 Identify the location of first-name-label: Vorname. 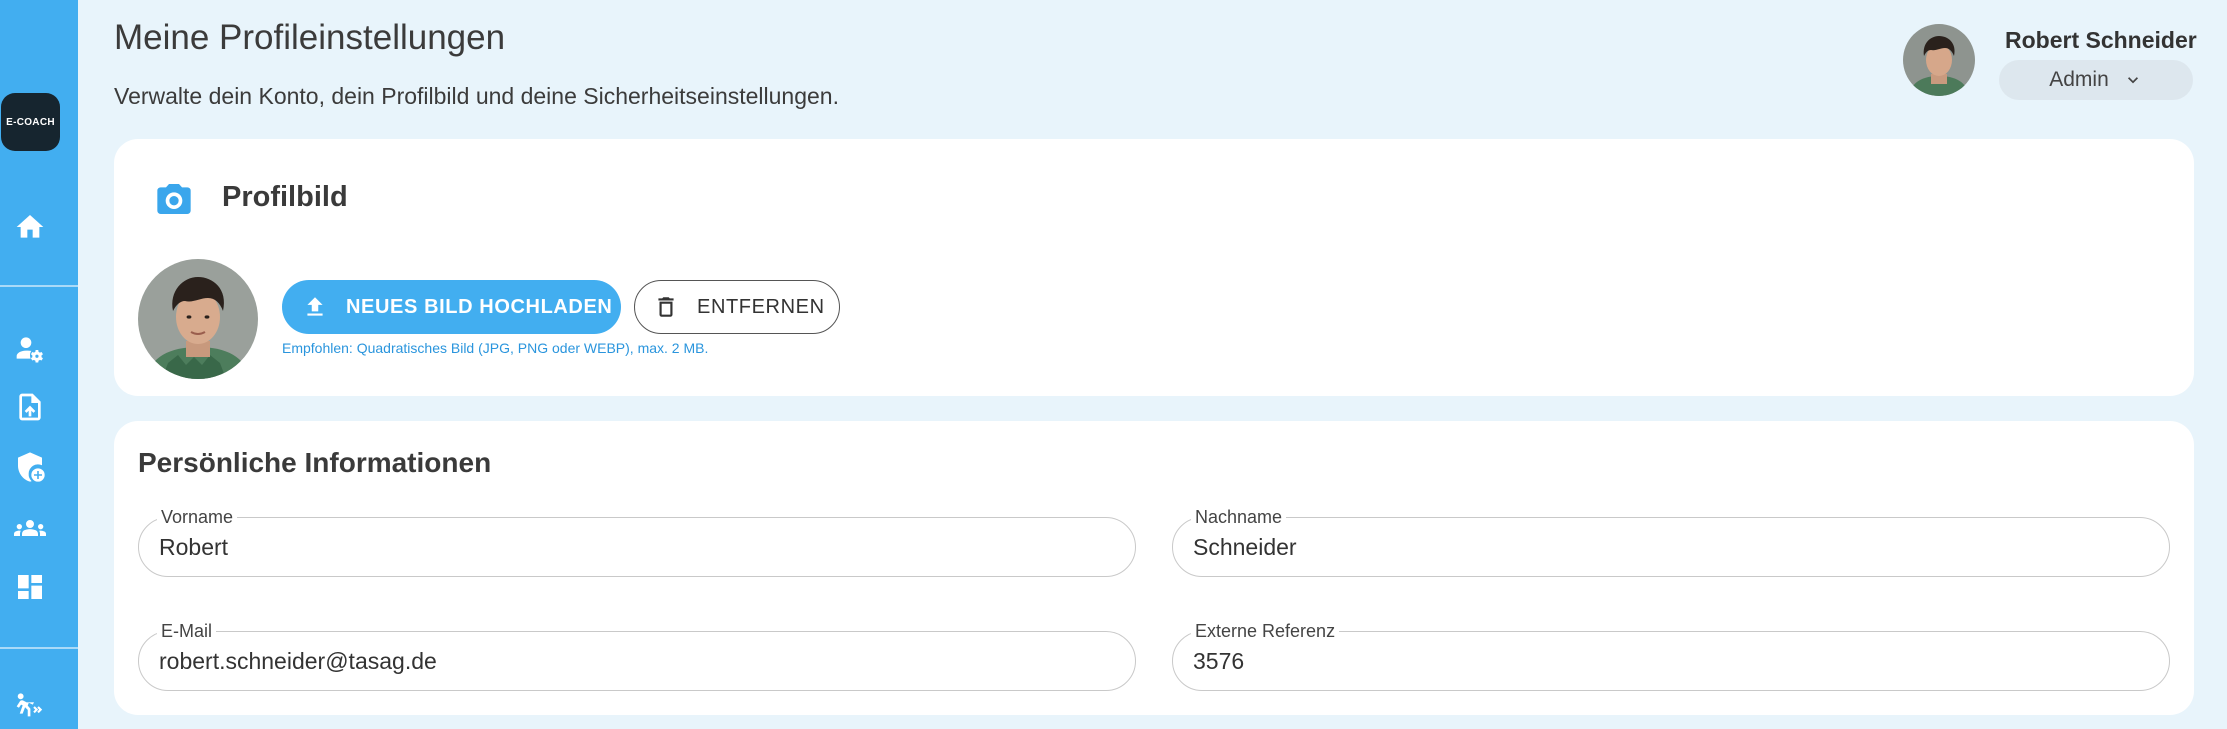
(197, 517).